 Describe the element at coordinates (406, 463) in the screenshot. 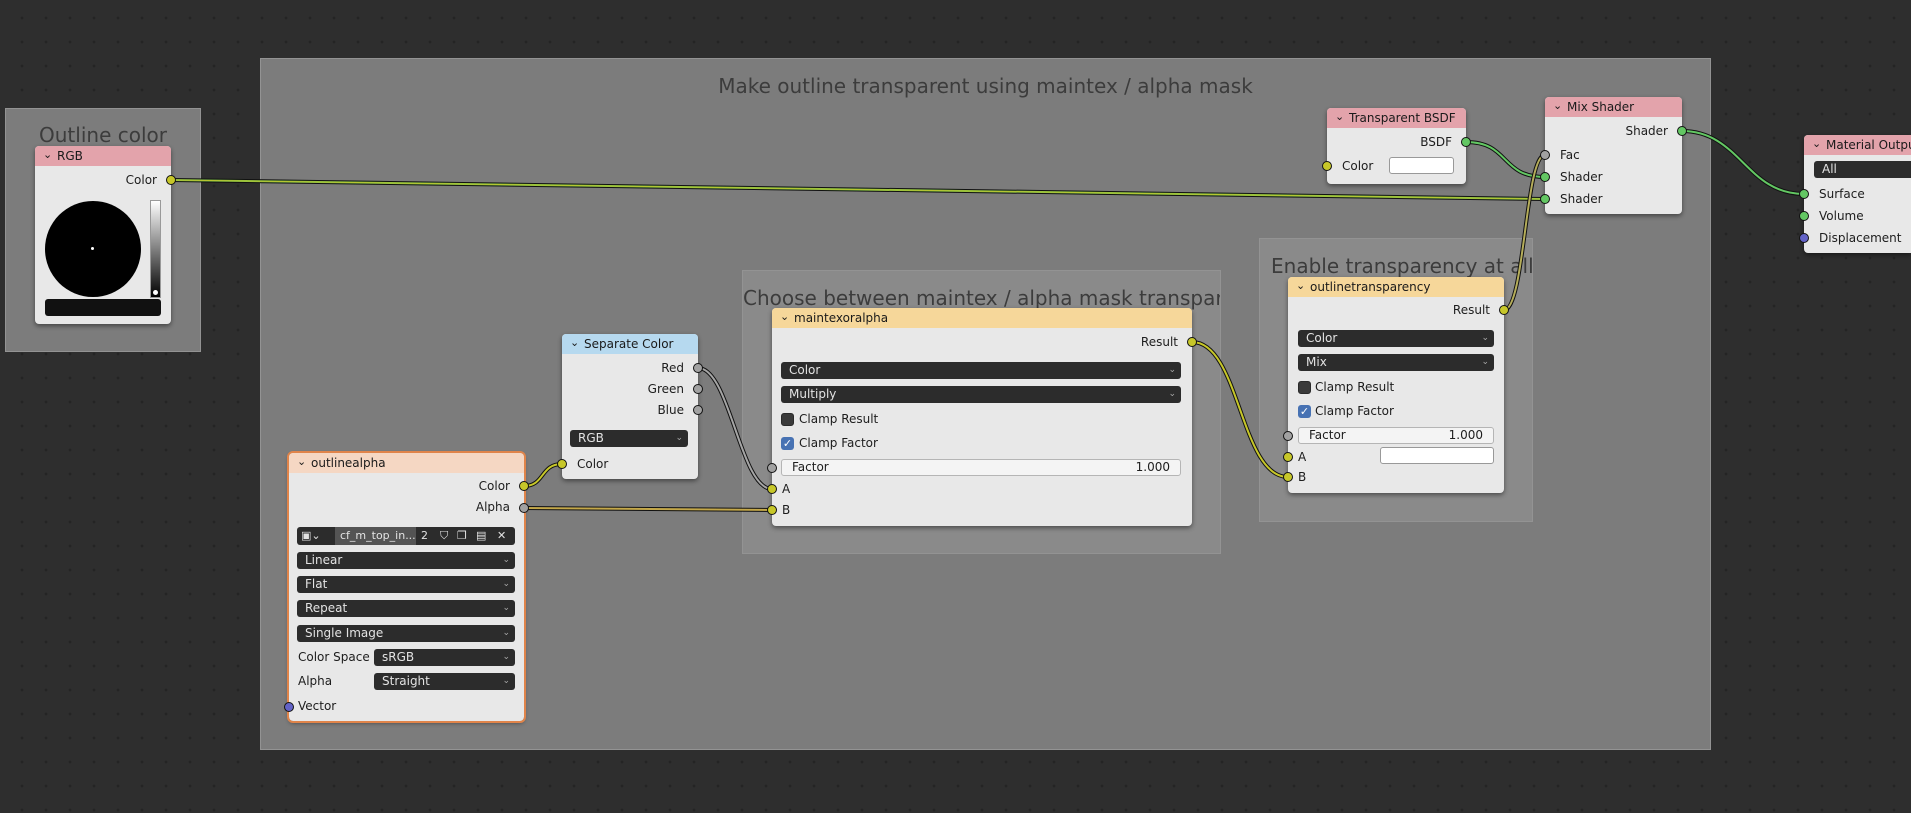

I see `node-header: ⌄ outlinealpha` at that location.